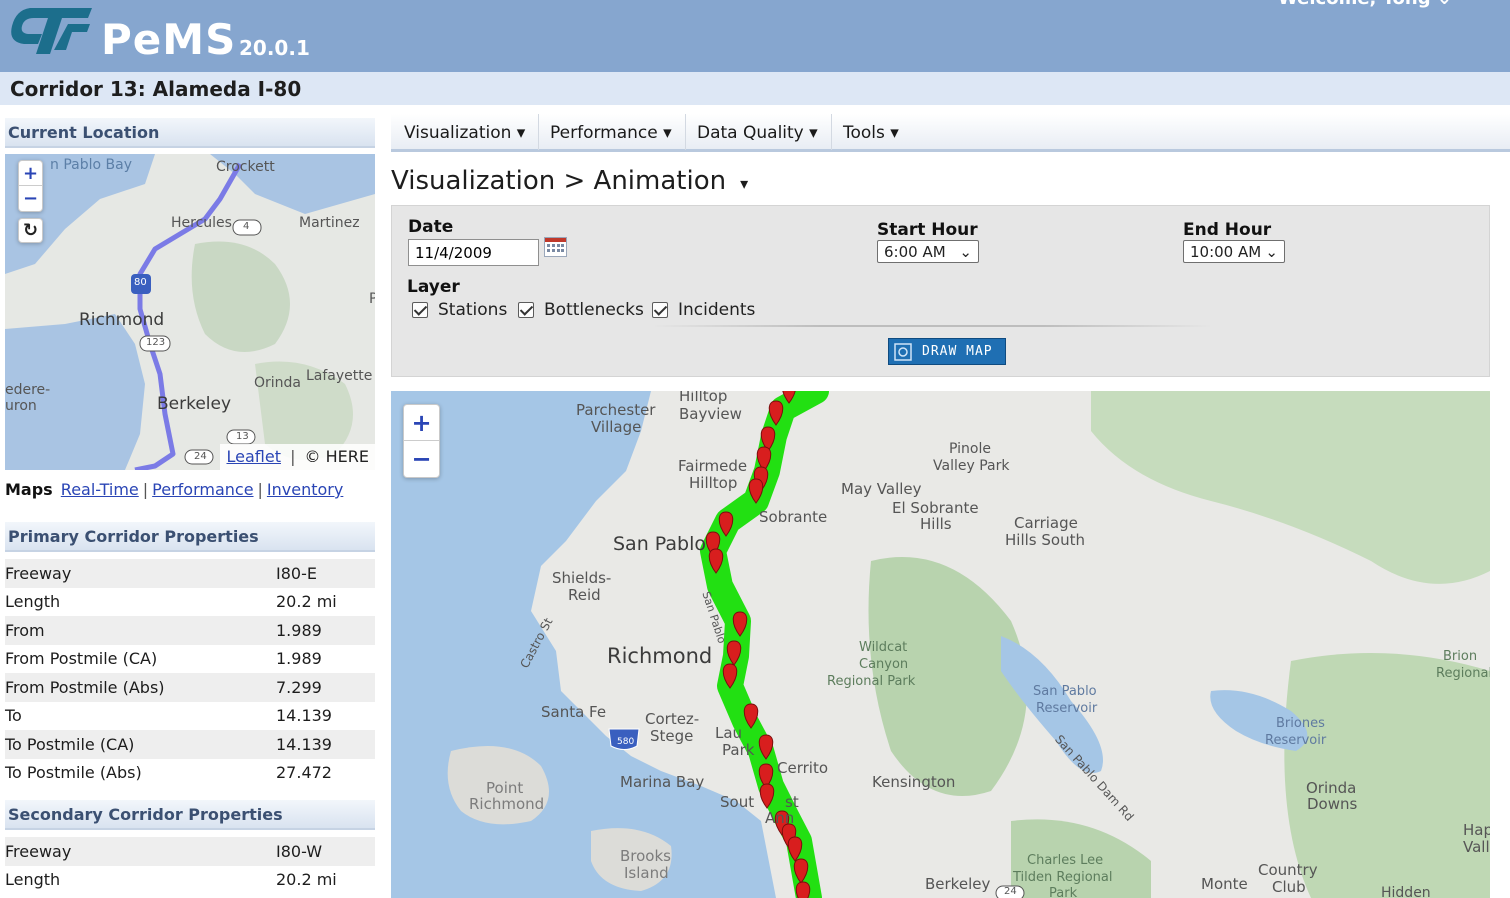 This screenshot has width=1510, height=898. Describe the element at coordinates (507, 804) in the screenshot. I see `map-label-point-richmond: Richmond` at that location.